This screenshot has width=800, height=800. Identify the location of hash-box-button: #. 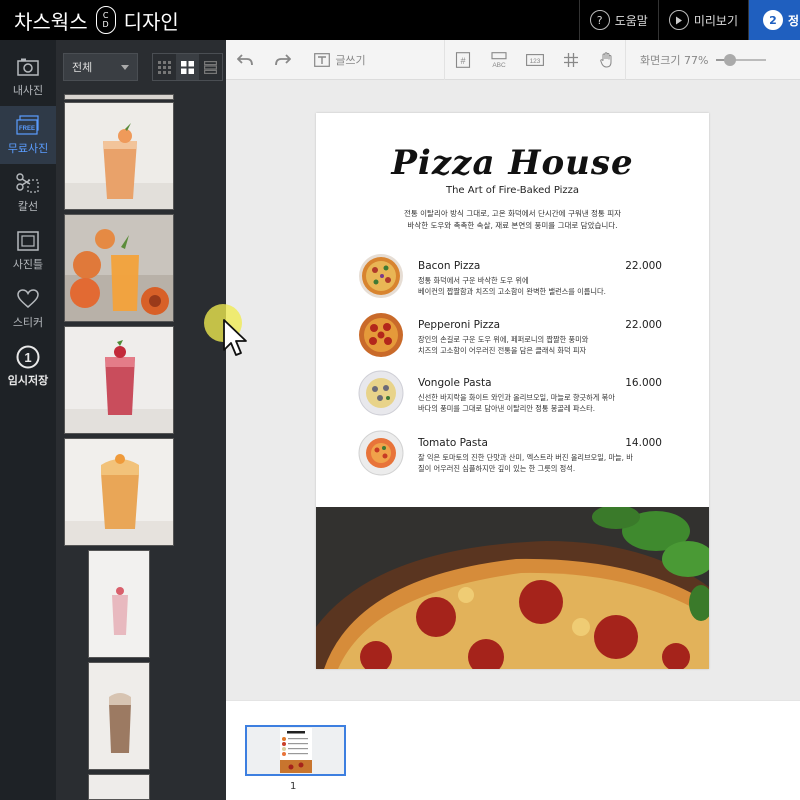
(463, 60).